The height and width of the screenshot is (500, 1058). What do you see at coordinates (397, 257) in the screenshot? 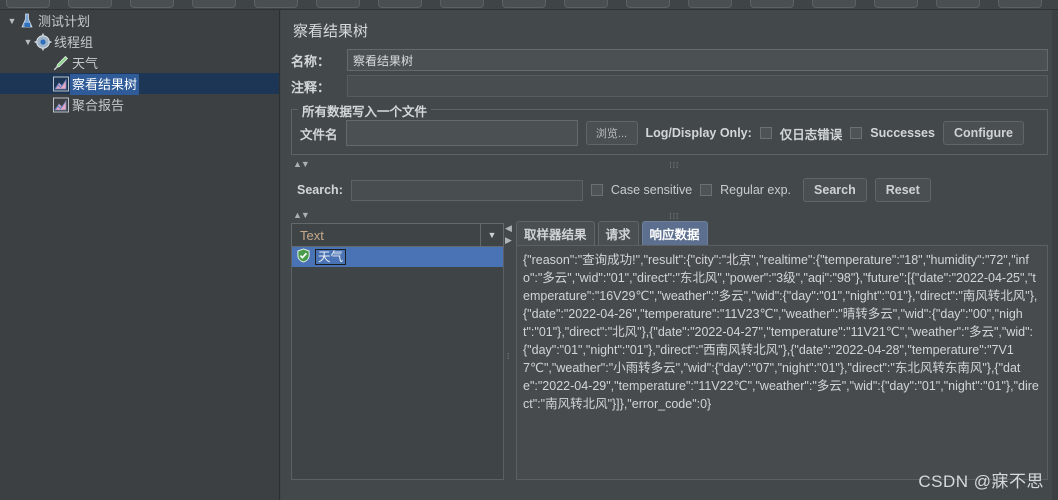
I see `list-item: 天气` at bounding box center [397, 257].